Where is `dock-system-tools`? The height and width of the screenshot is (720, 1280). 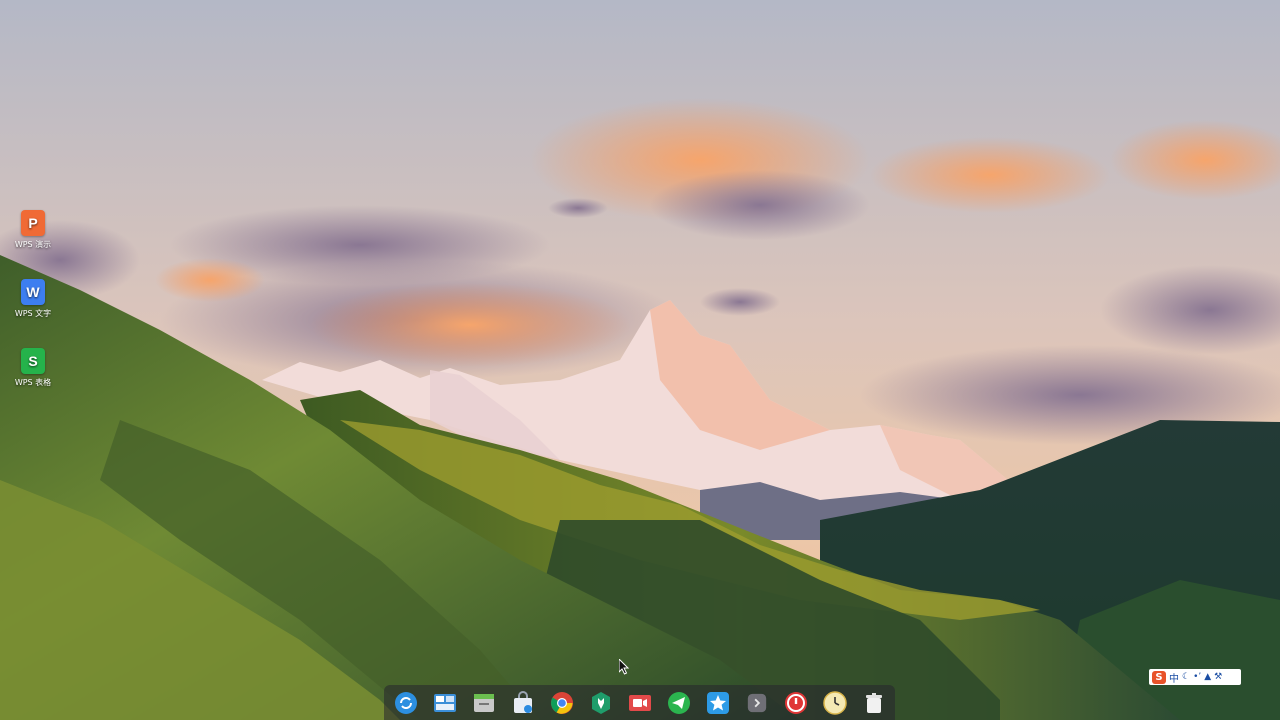 dock-system-tools is located at coordinates (601, 703).